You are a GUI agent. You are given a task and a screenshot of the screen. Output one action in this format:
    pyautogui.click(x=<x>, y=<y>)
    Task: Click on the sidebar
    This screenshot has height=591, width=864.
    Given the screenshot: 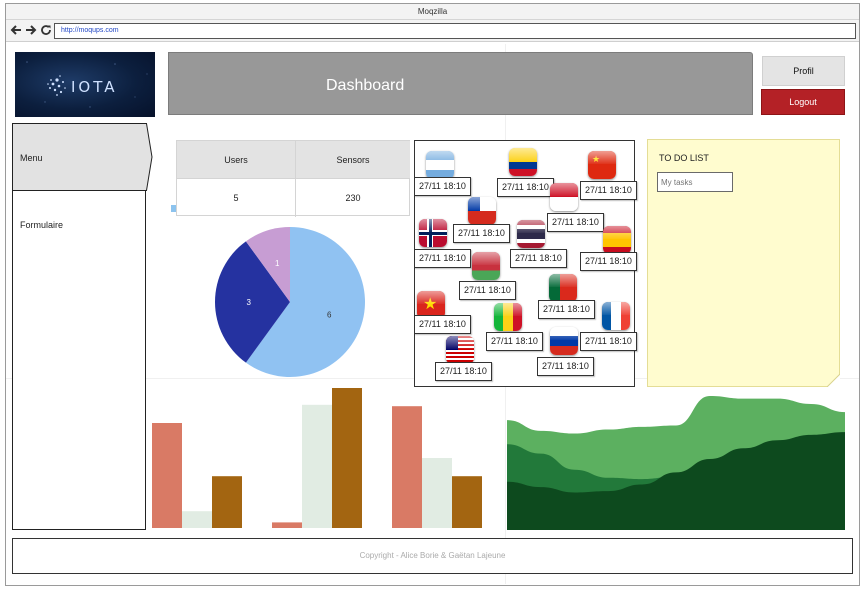 What is the action you would take?
    pyautogui.click(x=79, y=360)
    